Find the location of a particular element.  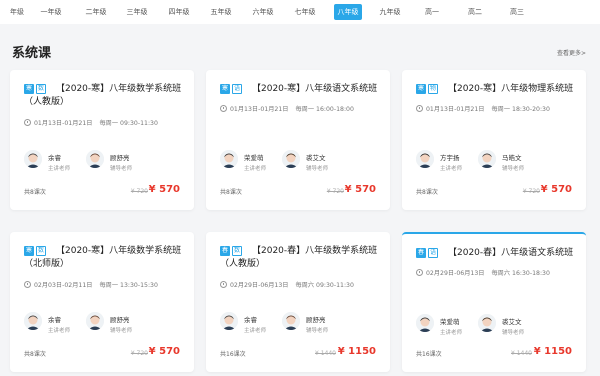

grade-tab-label: 年级 is located at coordinates (17, 12).